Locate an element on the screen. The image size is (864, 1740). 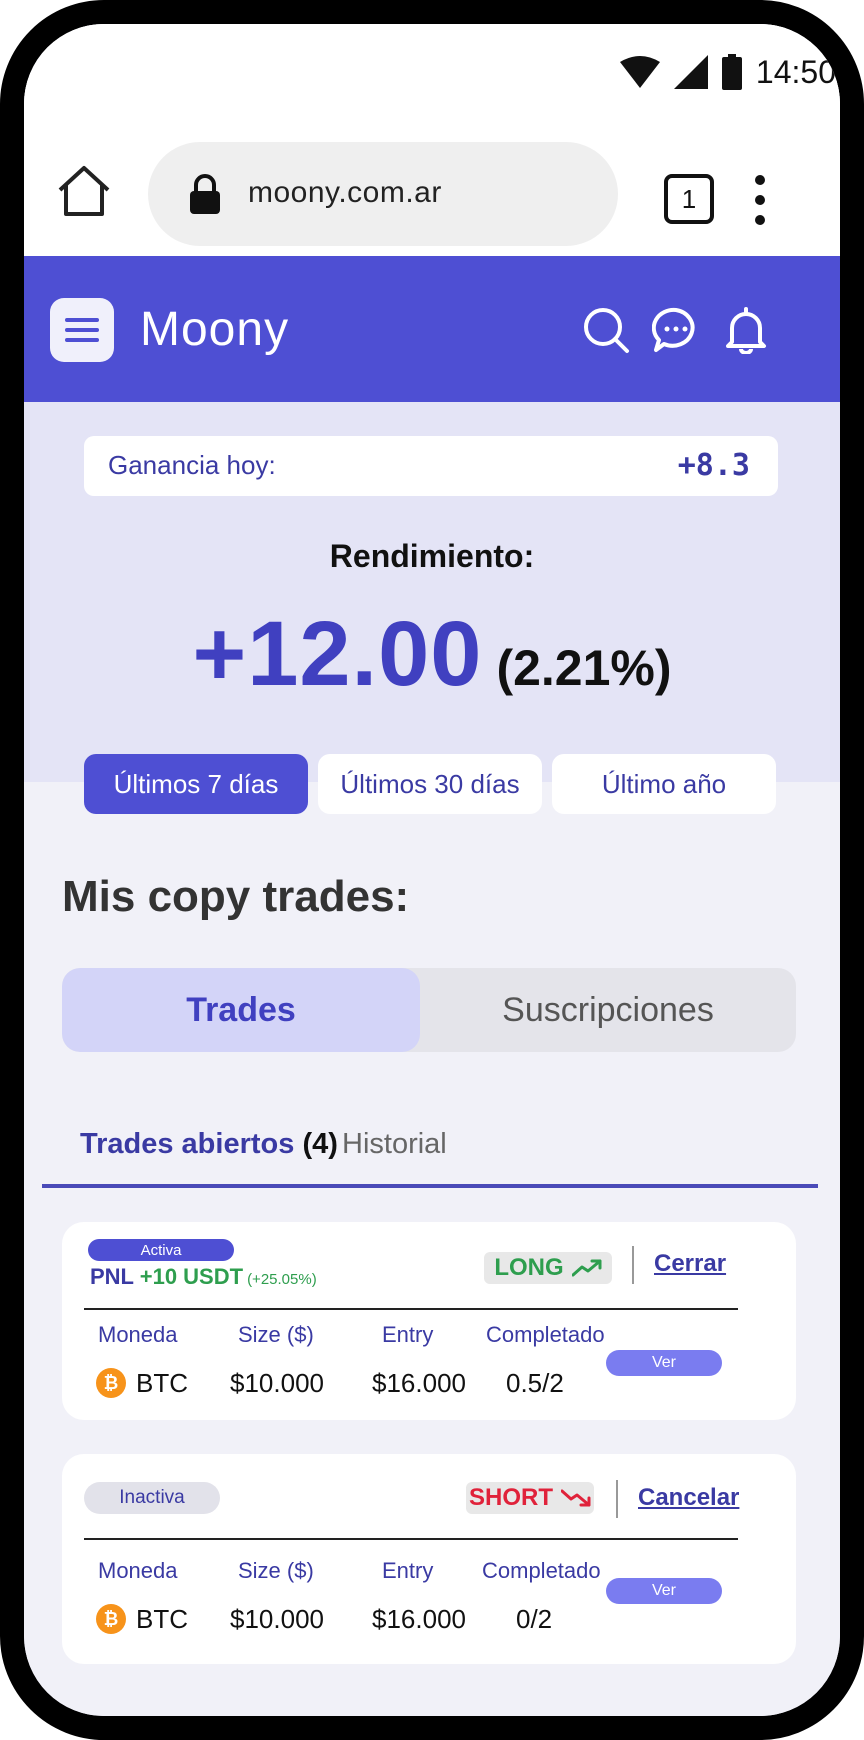
pnl-value: +10 USDT is located at coordinates (191, 1276).